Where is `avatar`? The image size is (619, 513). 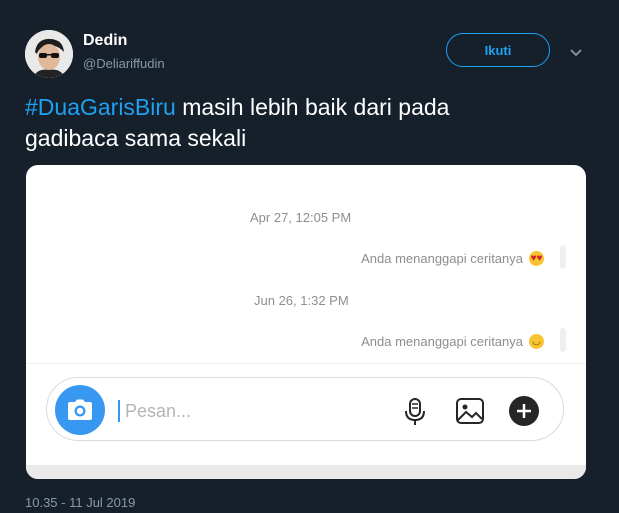
avatar is located at coordinates (49, 54).